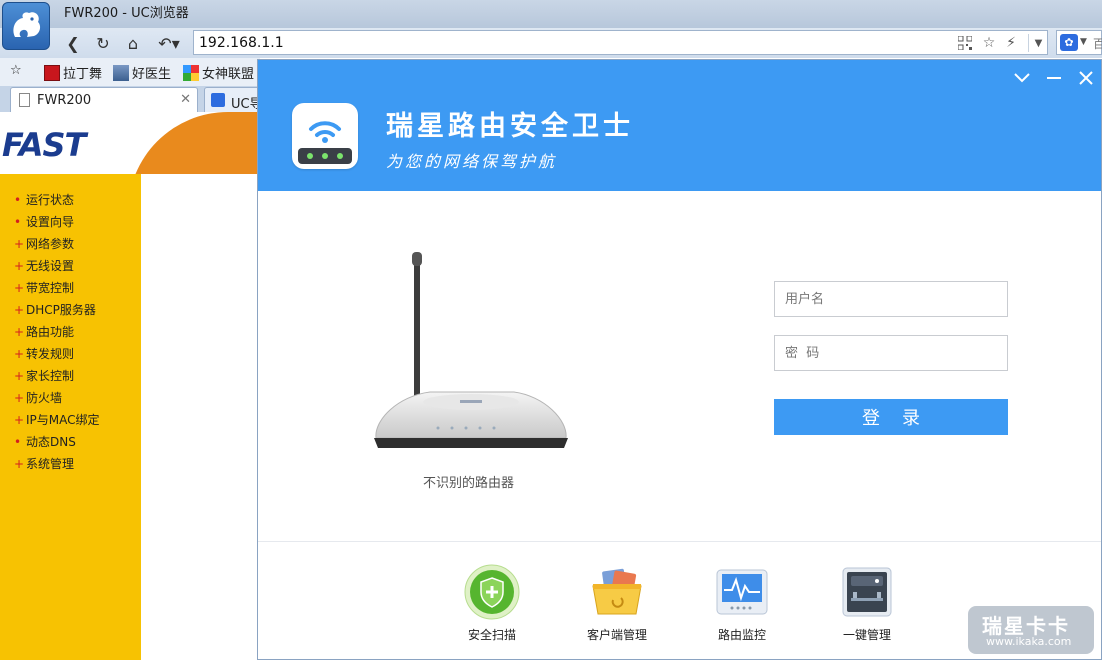 This screenshot has height=660, width=1102. What do you see at coordinates (1054, 78) in the screenshot?
I see `minimize-icon` at bounding box center [1054, 78].